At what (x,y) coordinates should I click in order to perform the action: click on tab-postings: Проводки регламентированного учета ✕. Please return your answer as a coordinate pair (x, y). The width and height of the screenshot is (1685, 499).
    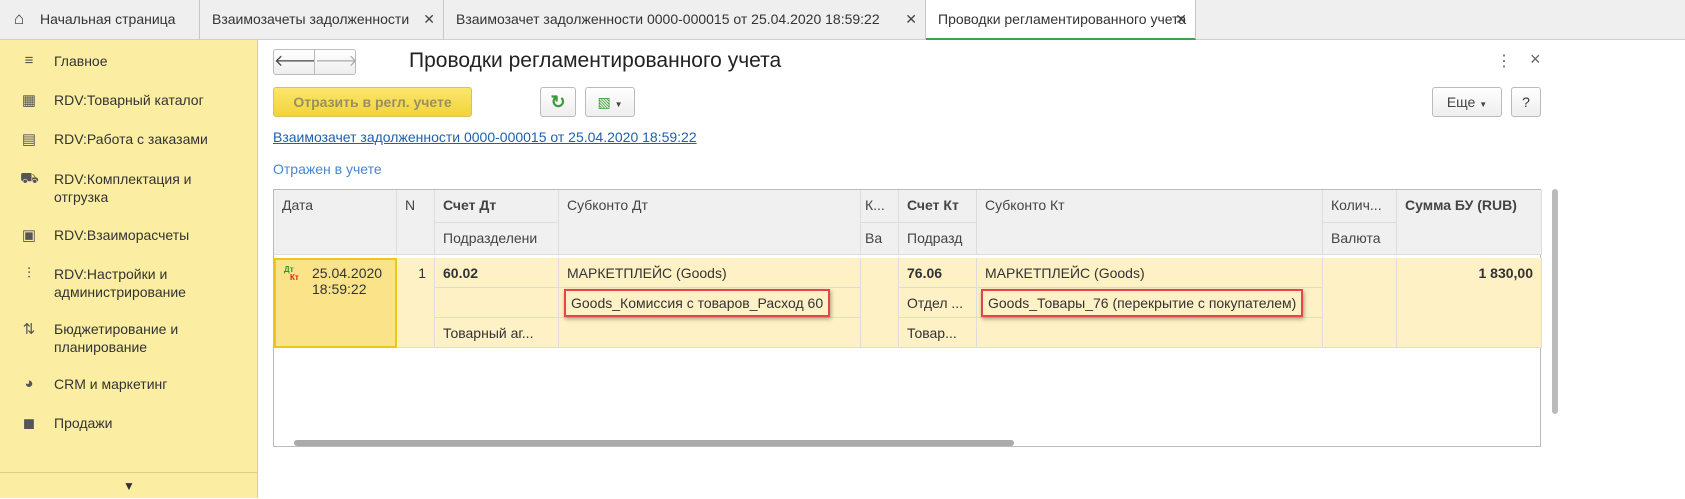
    Looking at the image, I should click on (1061, 20).